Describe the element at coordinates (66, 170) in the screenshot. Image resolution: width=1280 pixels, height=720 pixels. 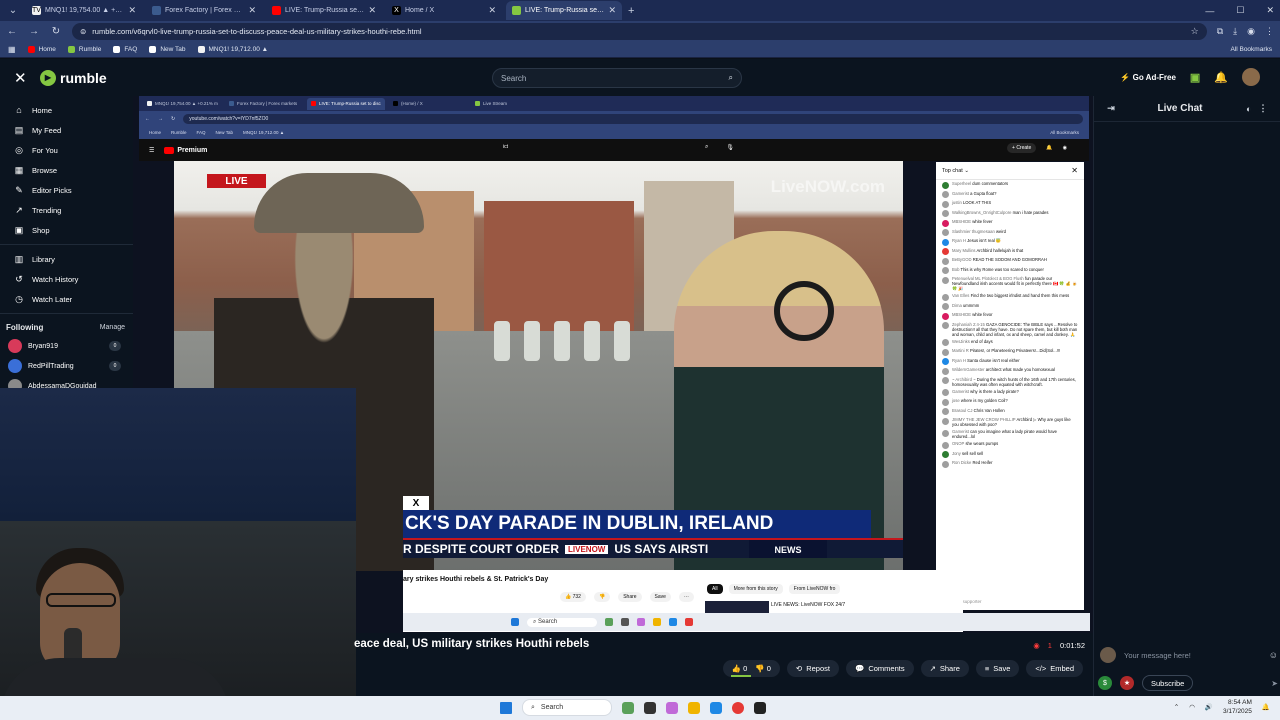
I see `sidebar-item-browse: ▦ Browse` at that location.